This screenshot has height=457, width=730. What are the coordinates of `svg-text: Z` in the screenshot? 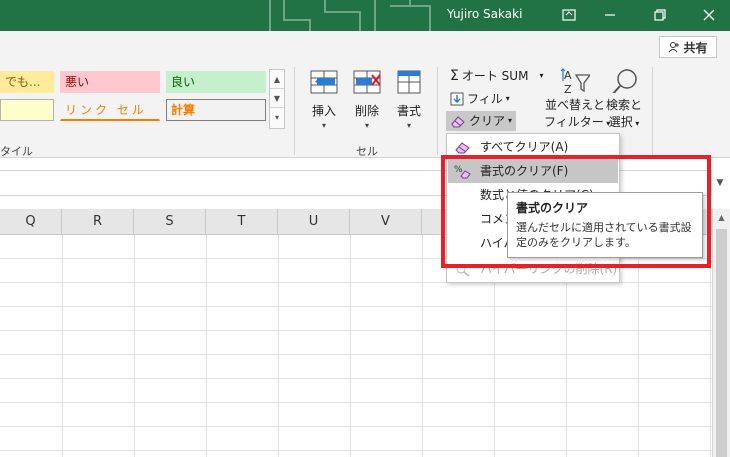 It's located at (568, 88).